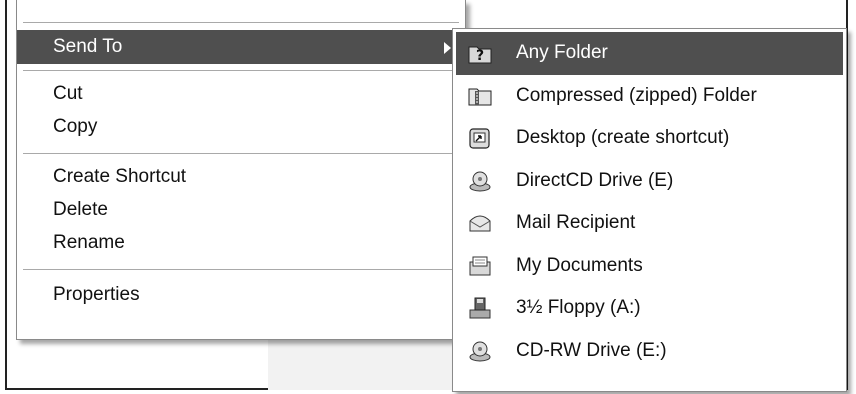 This screenshot has height=394, width=856. Describe the element at coordinates (88, 46) in the screenshot. I see `send-to-label: Send To` at that location.